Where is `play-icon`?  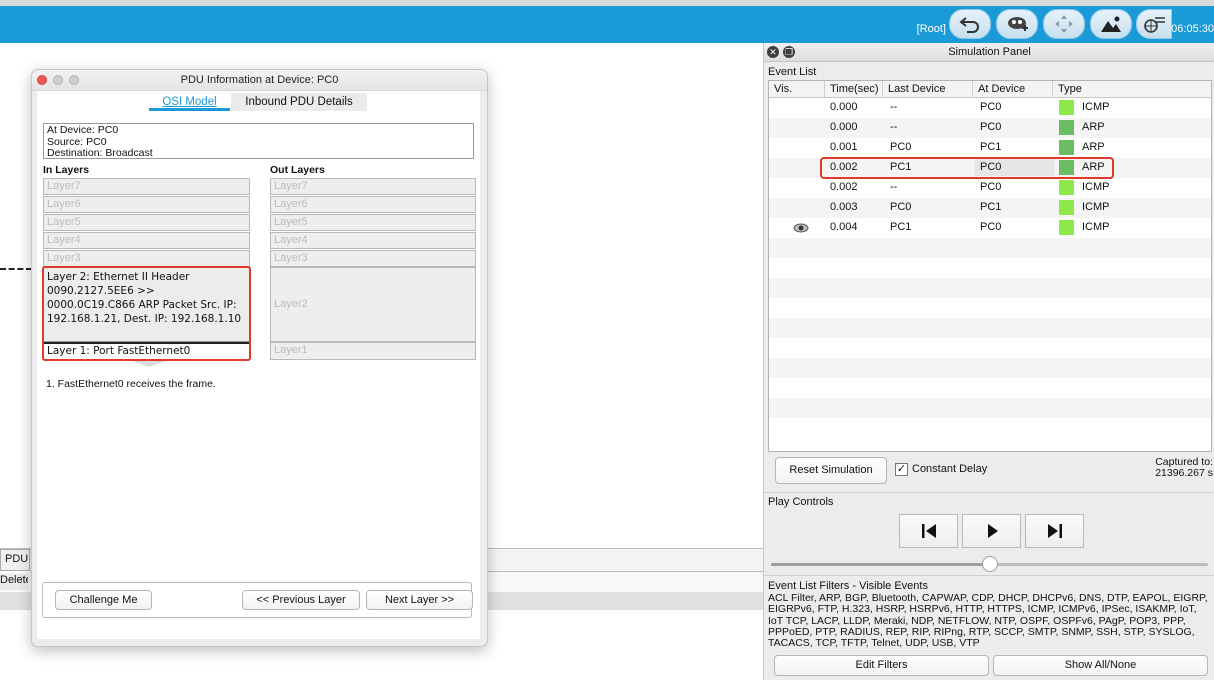 play-icon is located at coordinates (992, 531).